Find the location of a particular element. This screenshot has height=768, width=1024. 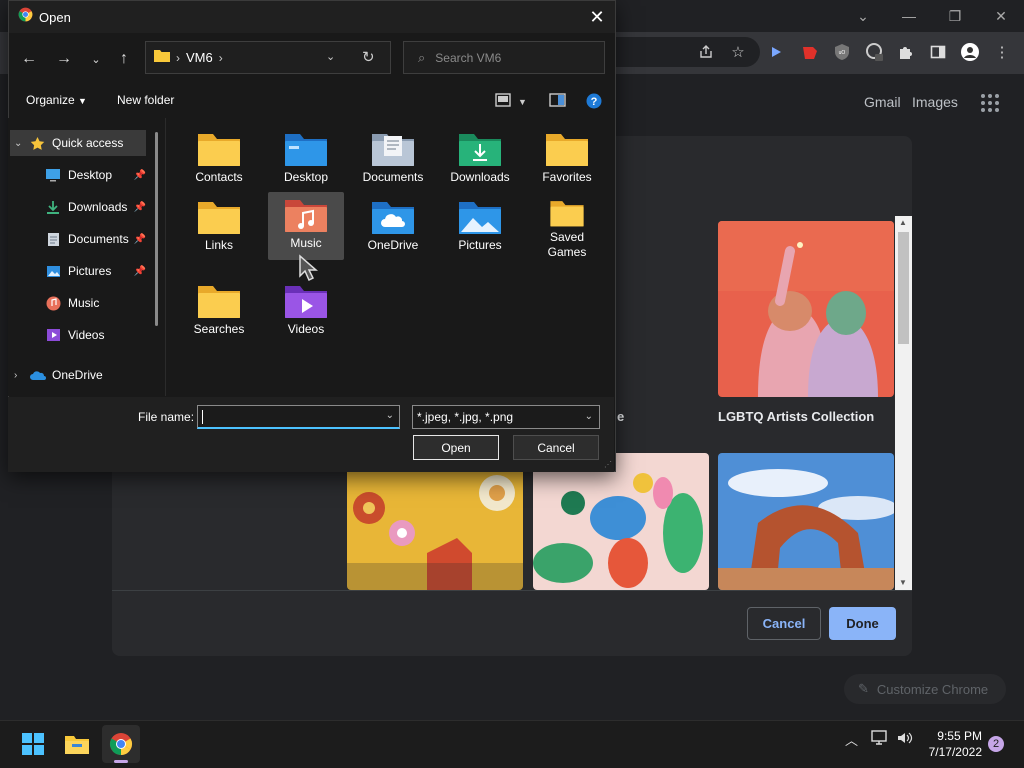

folder-label: Downloads is located at coordinates (480, 177).